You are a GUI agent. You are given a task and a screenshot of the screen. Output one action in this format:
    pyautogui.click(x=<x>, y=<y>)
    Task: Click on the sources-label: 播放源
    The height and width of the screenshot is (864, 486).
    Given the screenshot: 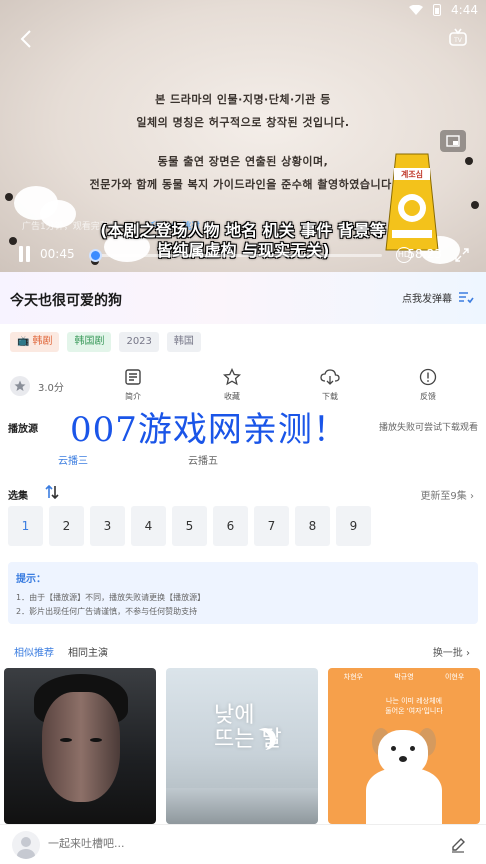 What is the action you would take?
    pyautogui.click(x=23, y=429)
    